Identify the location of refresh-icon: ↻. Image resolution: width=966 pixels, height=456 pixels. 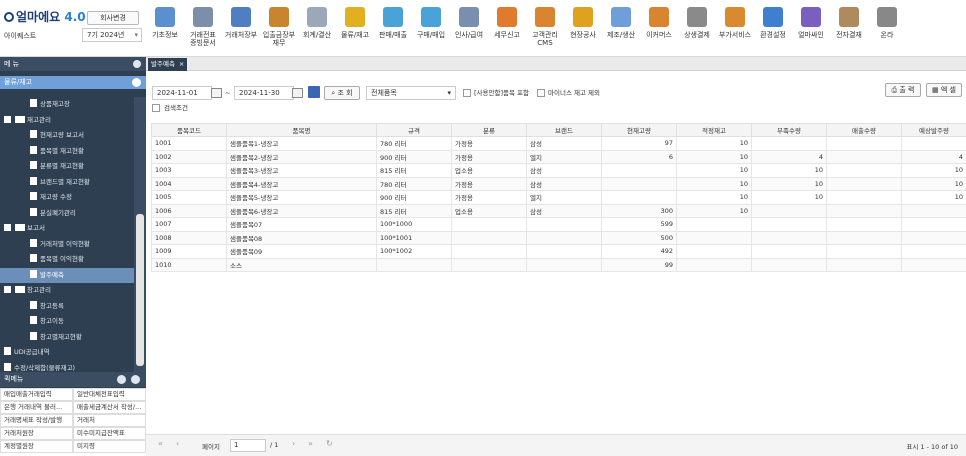
(329, 443).